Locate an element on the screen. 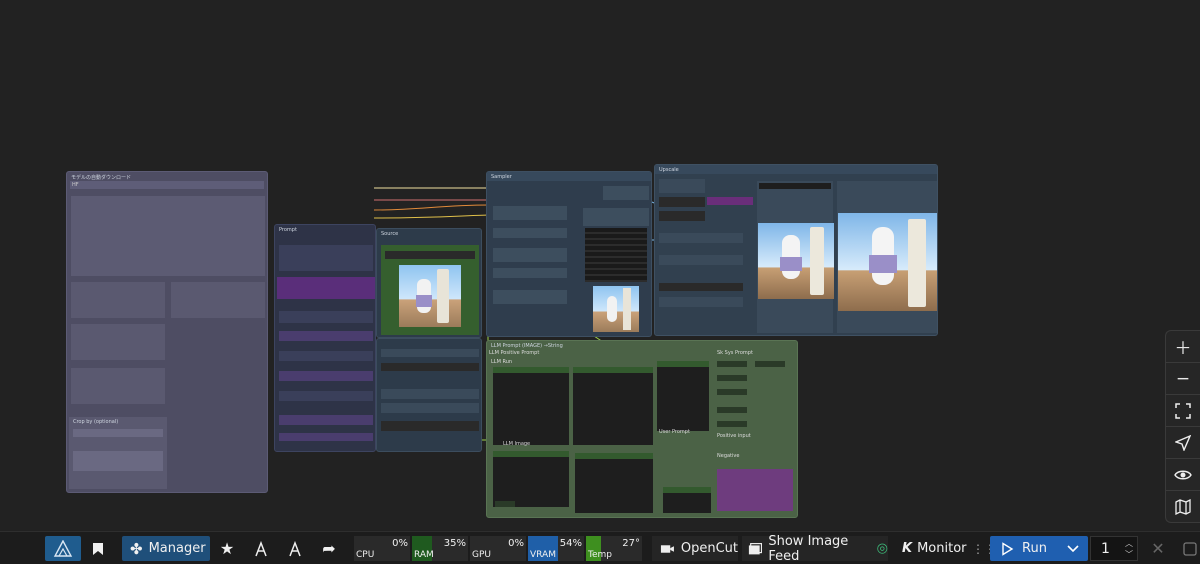 The height and width of the screenshot is (564, 1200). run-dropdown-button is located at coordinates (1073, 548).